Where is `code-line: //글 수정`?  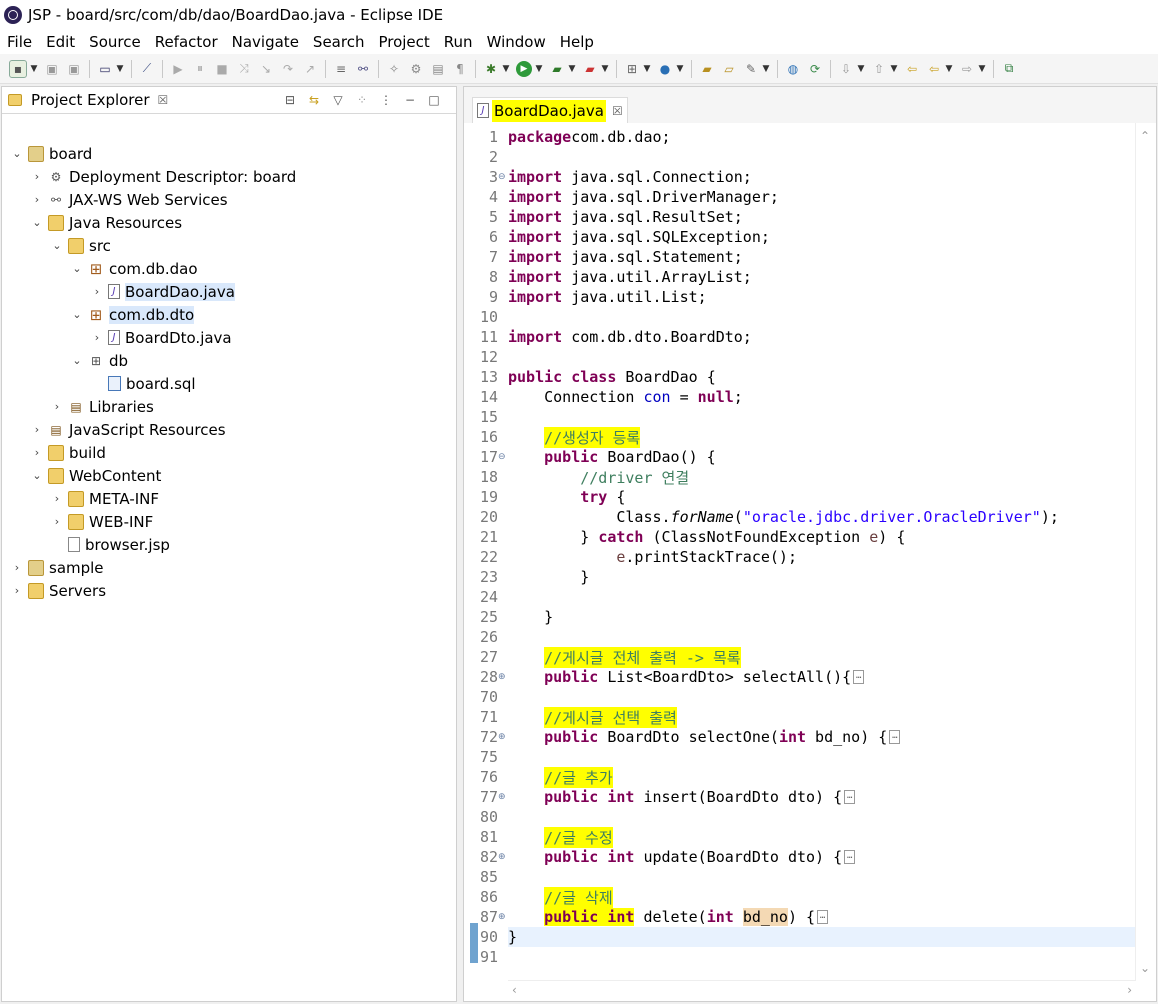 code-line: //글 수정 is located at coordinates (823, 837).